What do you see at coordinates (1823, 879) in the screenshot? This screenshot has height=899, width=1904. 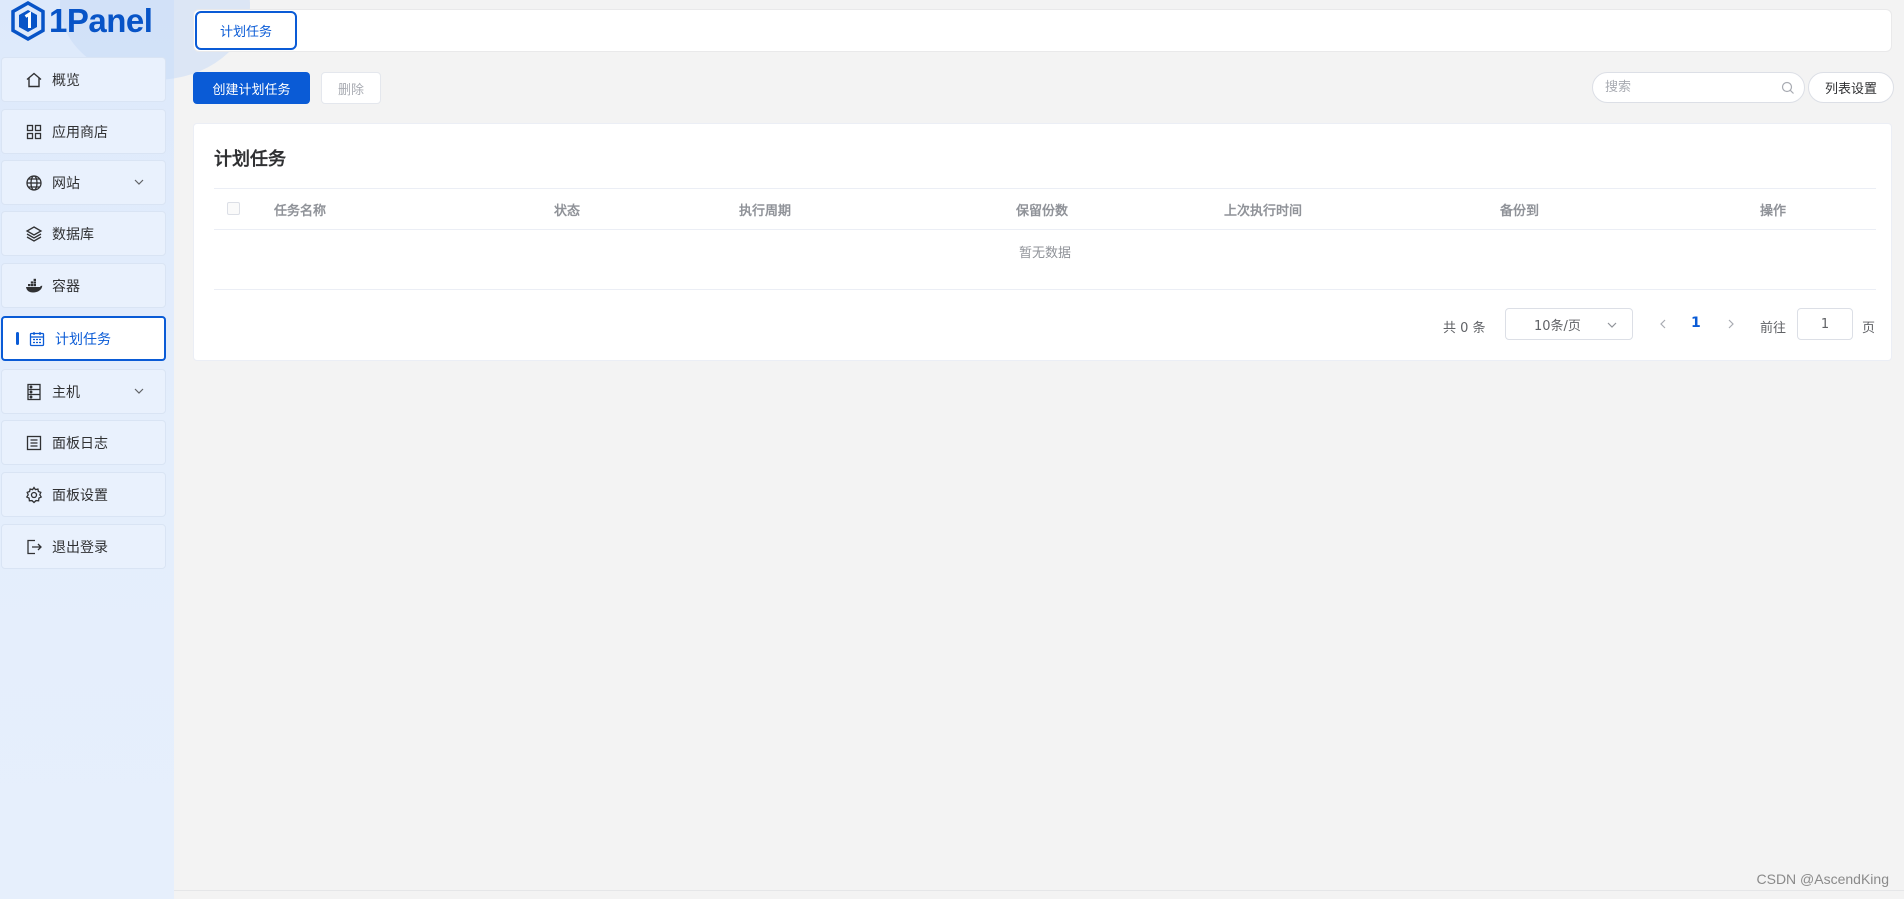 I see `watermark: CSDN @AscendKing` at bounding box center [1823, 879].